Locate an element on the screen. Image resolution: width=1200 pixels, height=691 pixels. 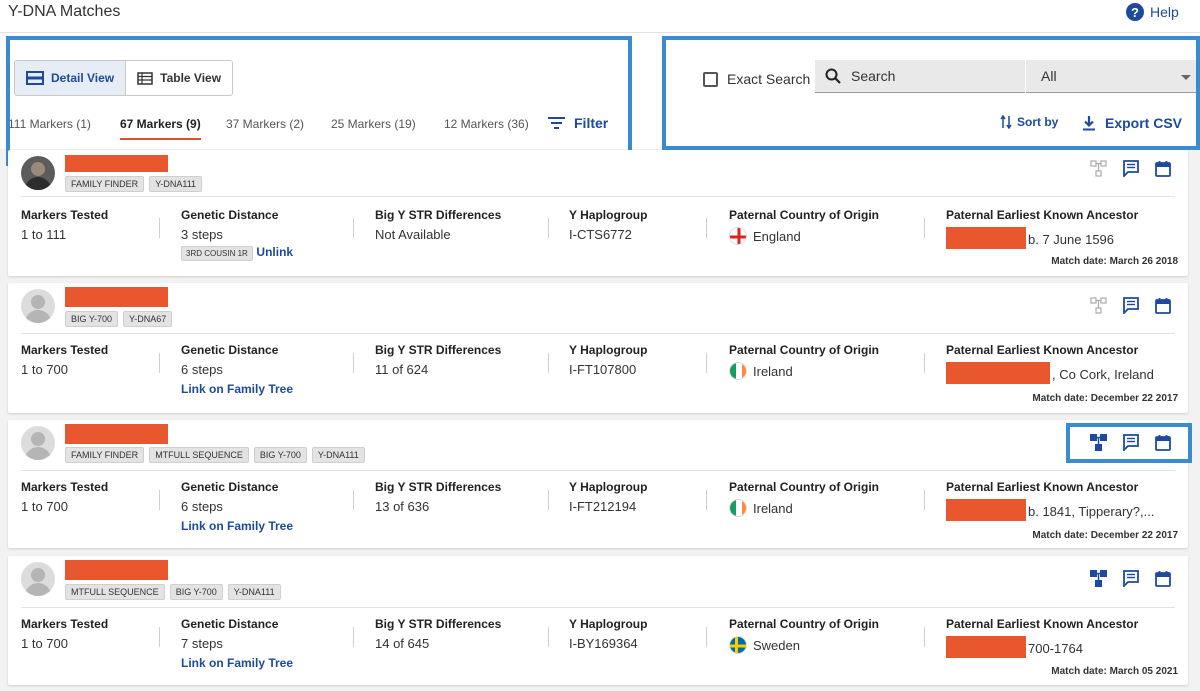
ireland-flag-icon is located at coordinates (738, 508).